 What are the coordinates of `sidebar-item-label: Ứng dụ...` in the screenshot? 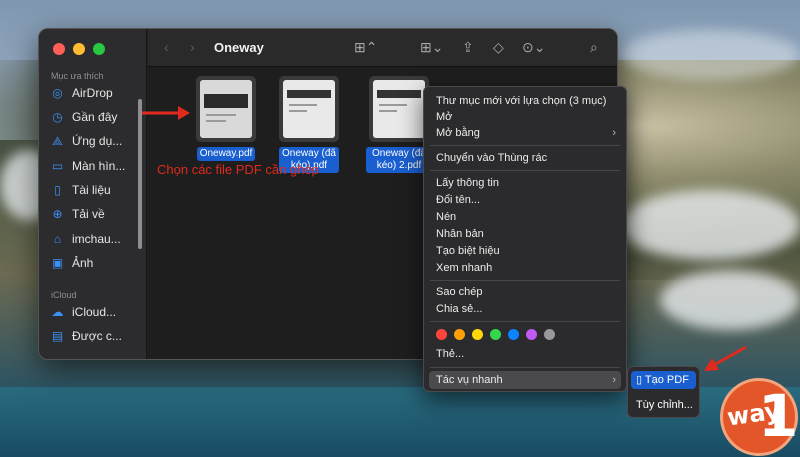 It's located at (97, 141).